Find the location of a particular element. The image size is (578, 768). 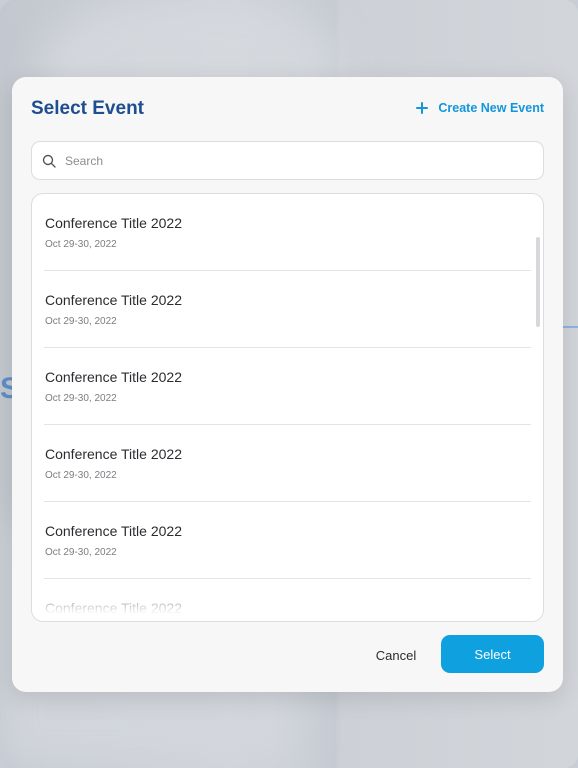

create-new-event-label: Create New Event is located at coordinates (491, 108).